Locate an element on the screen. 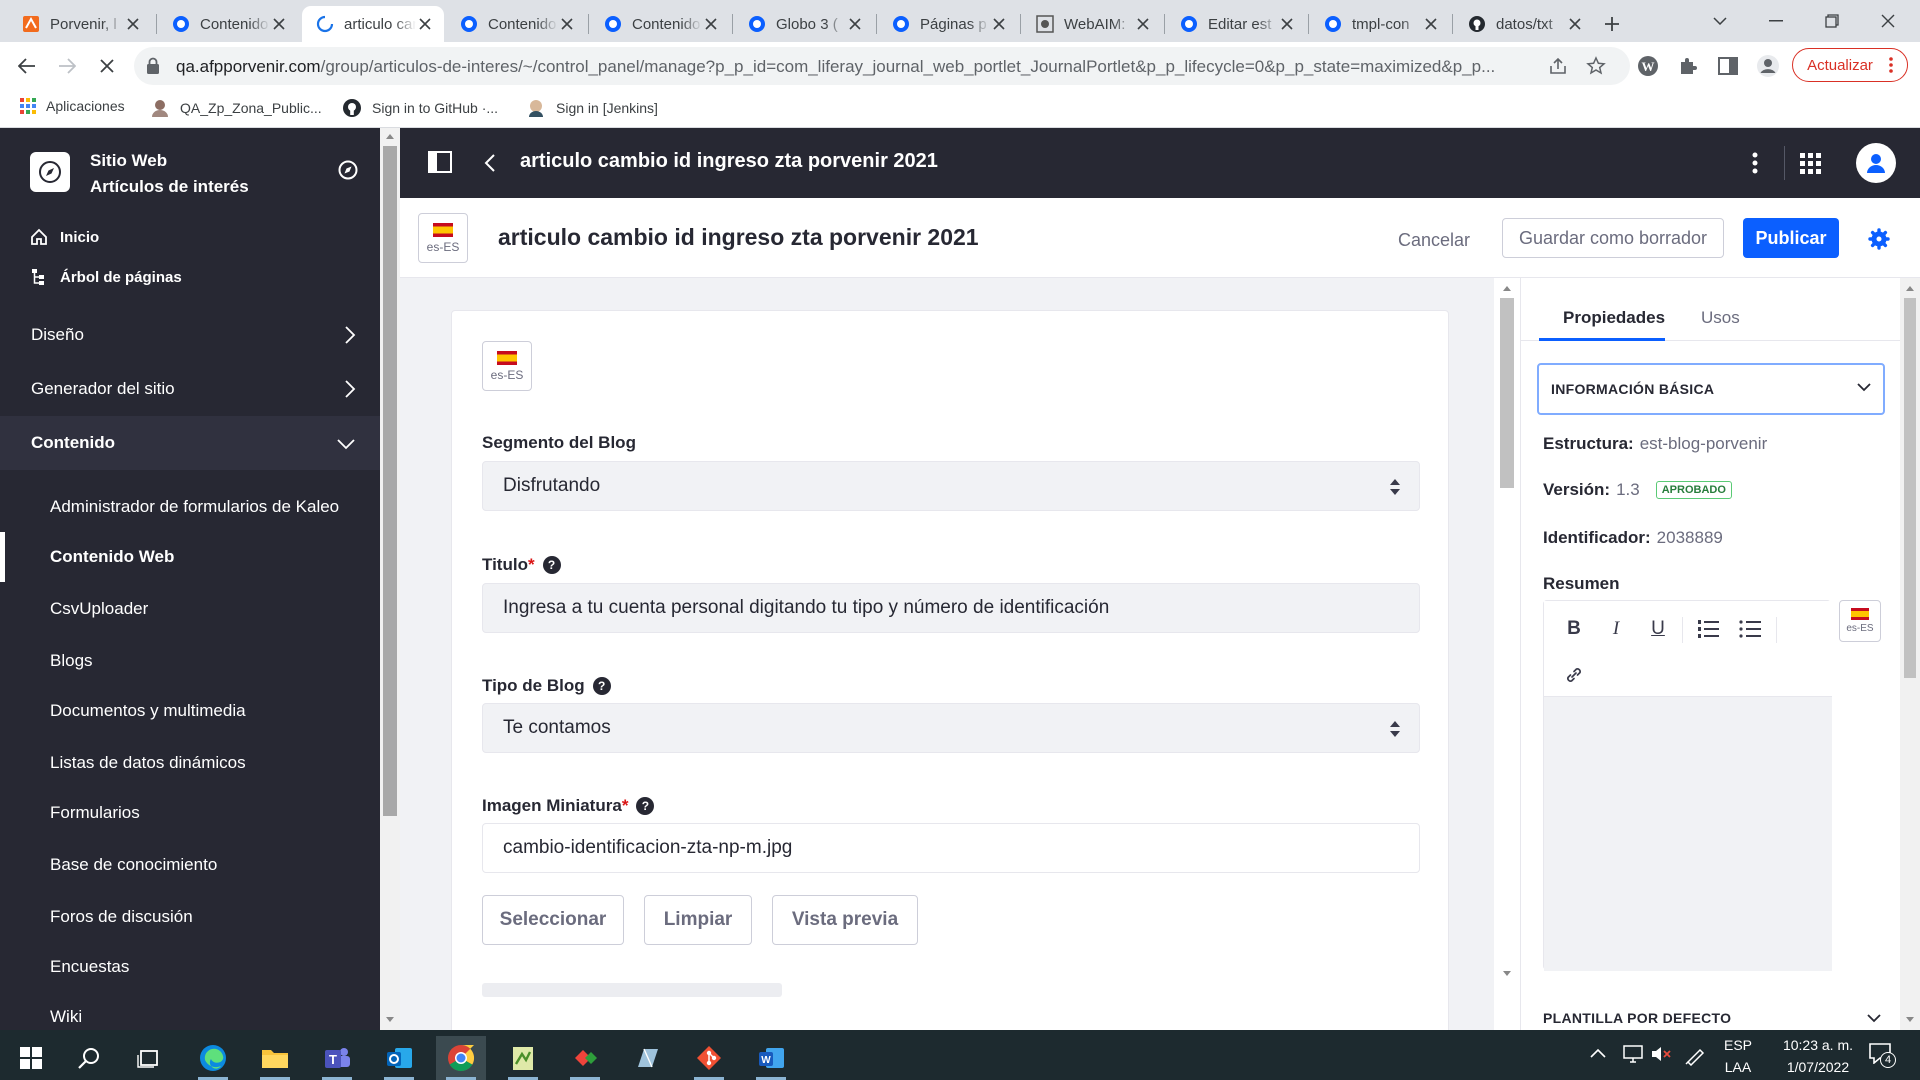 The image size is (1920, 1080). side-panel-icon is located at coordinates (1728, 66).